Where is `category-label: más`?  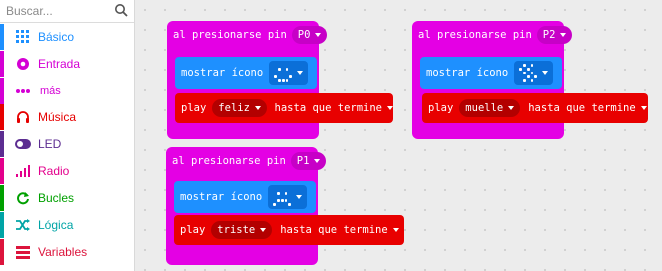
category-label: más is located at coordinates (50, 91).